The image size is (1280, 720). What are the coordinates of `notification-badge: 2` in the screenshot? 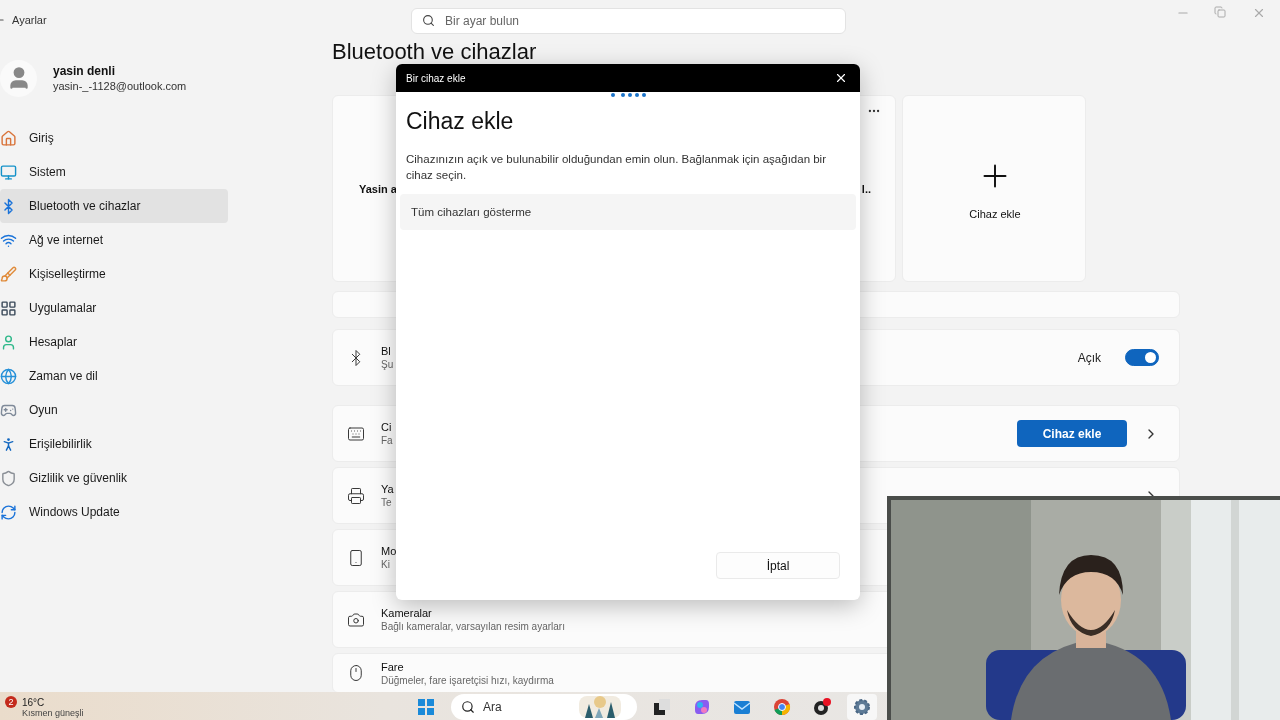 It's located at (11, 702).